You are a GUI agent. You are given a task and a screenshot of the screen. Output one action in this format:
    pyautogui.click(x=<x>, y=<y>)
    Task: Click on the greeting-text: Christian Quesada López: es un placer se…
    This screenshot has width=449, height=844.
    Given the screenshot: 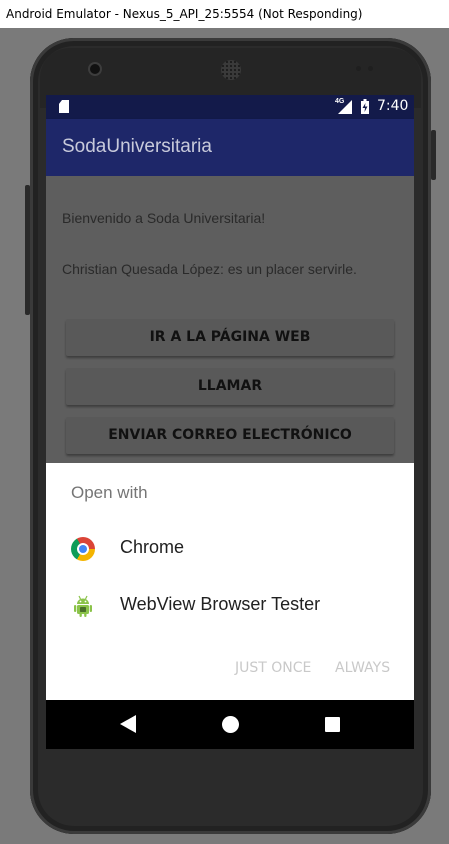 What is the action you would take?
    pyautogui.click(x=209, y=269)
    